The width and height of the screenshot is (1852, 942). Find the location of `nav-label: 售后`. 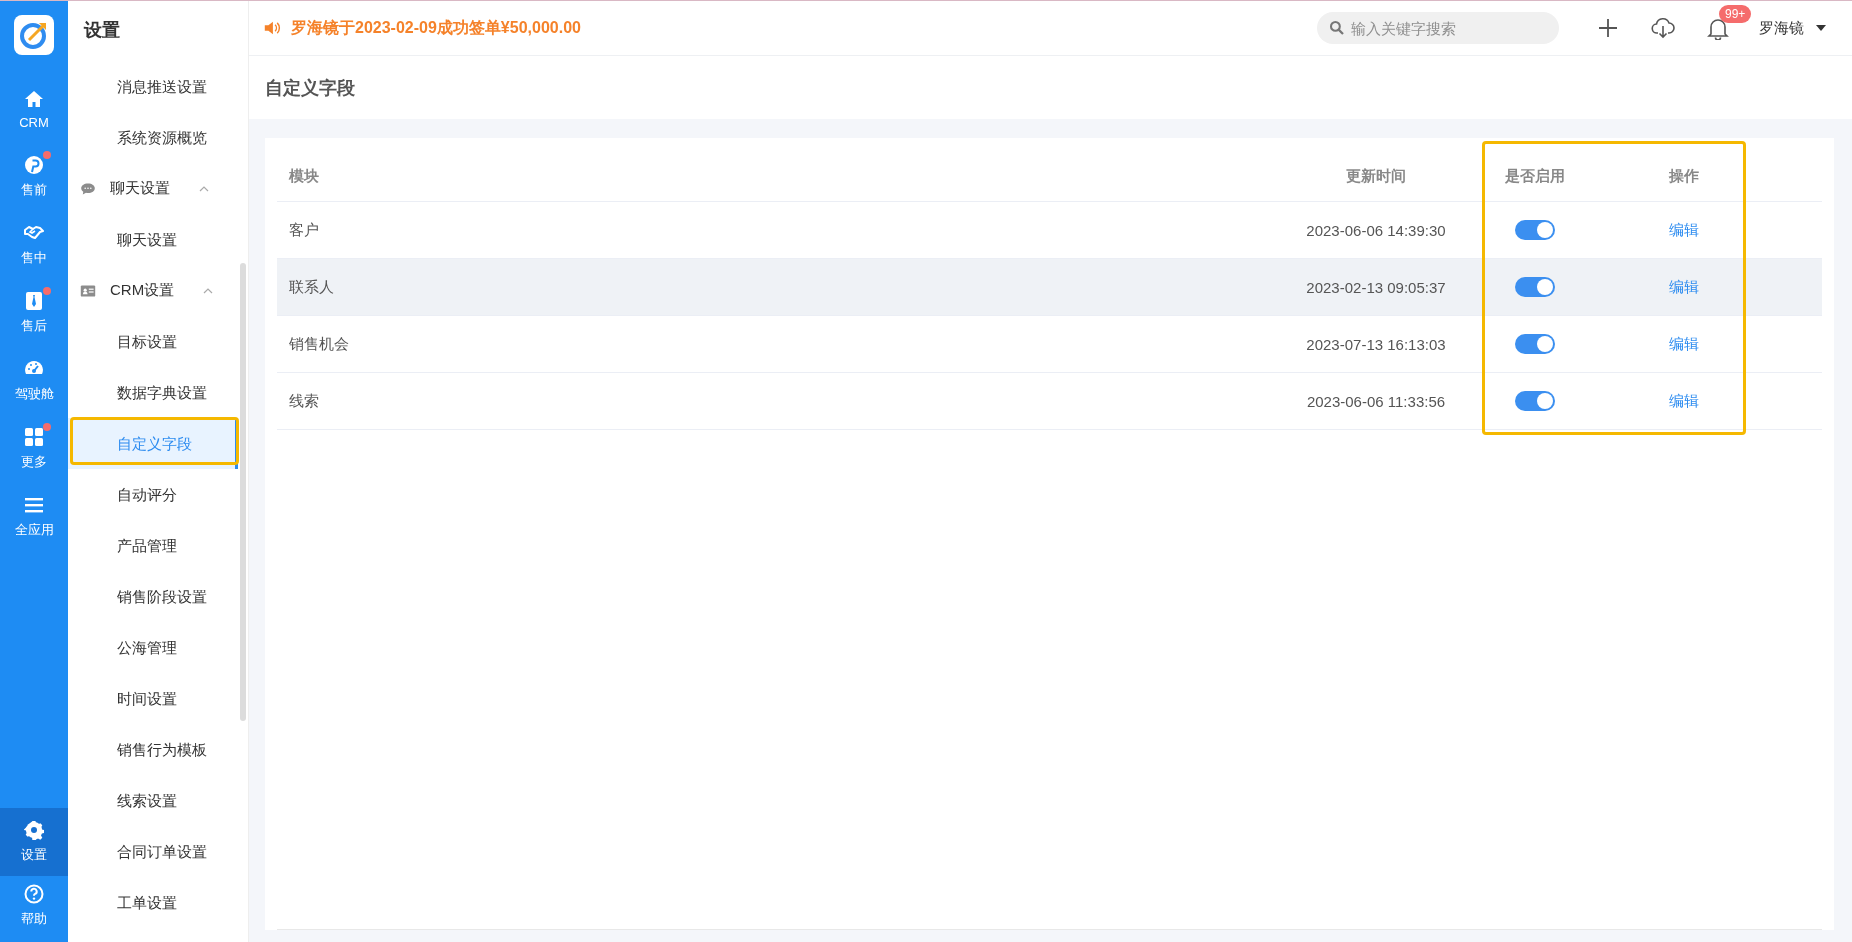

nav-label: 售后 is located at coordinates (34, 326).